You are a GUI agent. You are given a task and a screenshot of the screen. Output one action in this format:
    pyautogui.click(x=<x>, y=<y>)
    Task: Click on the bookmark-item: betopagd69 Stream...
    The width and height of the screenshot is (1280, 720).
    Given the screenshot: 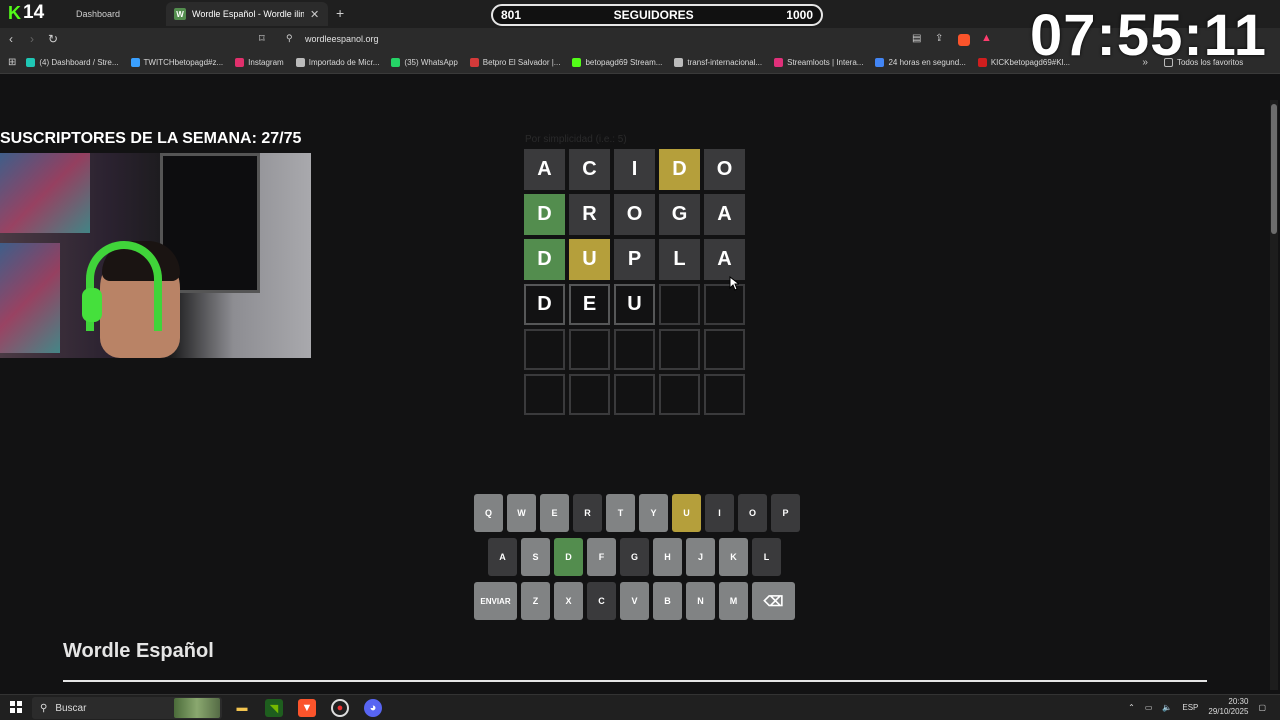 What is the action you would take?
    pyautogui.click(x=617, y=62)
    